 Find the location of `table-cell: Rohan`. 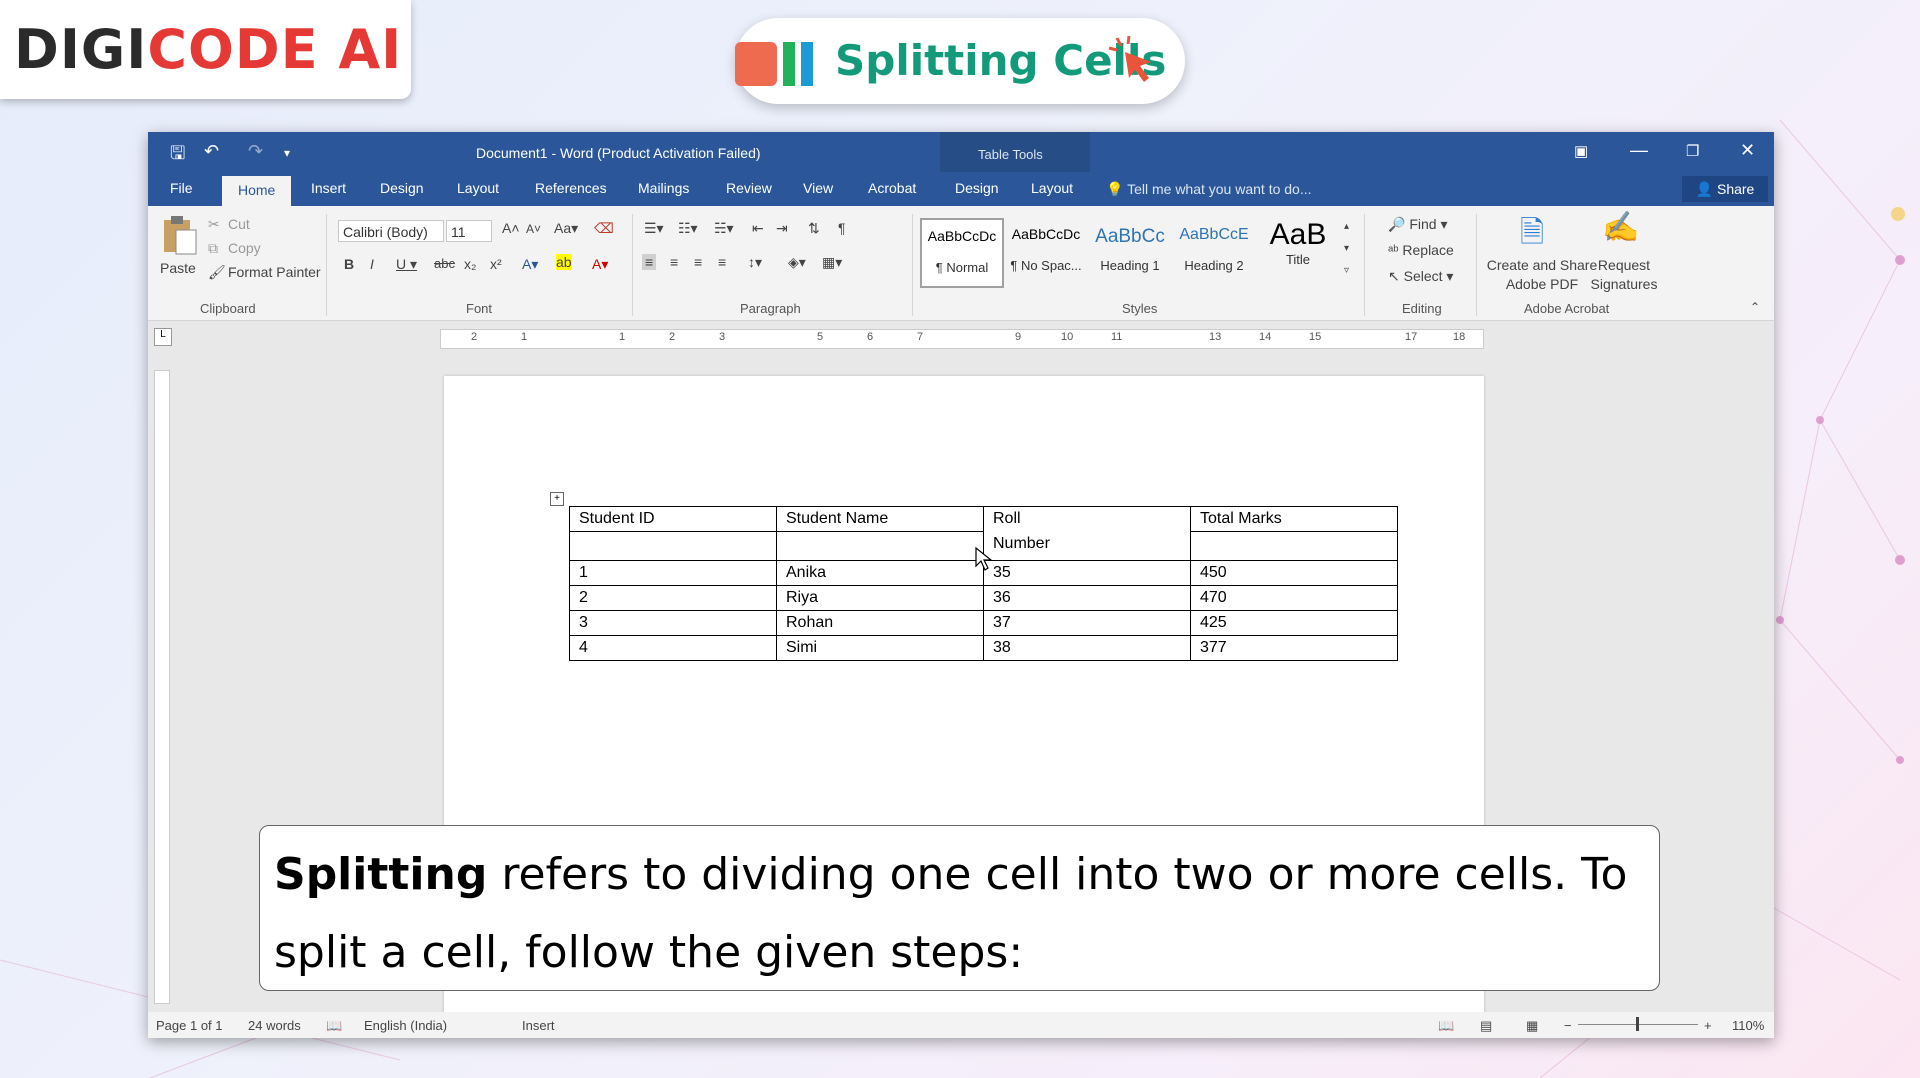

table-cell: Rohan is located at coordinates (880, 623).